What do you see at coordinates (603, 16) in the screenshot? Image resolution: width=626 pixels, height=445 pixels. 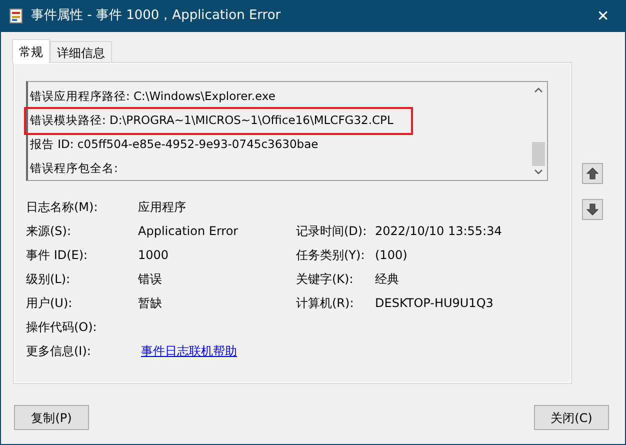 I see `close-button: ✕` at bounding box center [603, 16].